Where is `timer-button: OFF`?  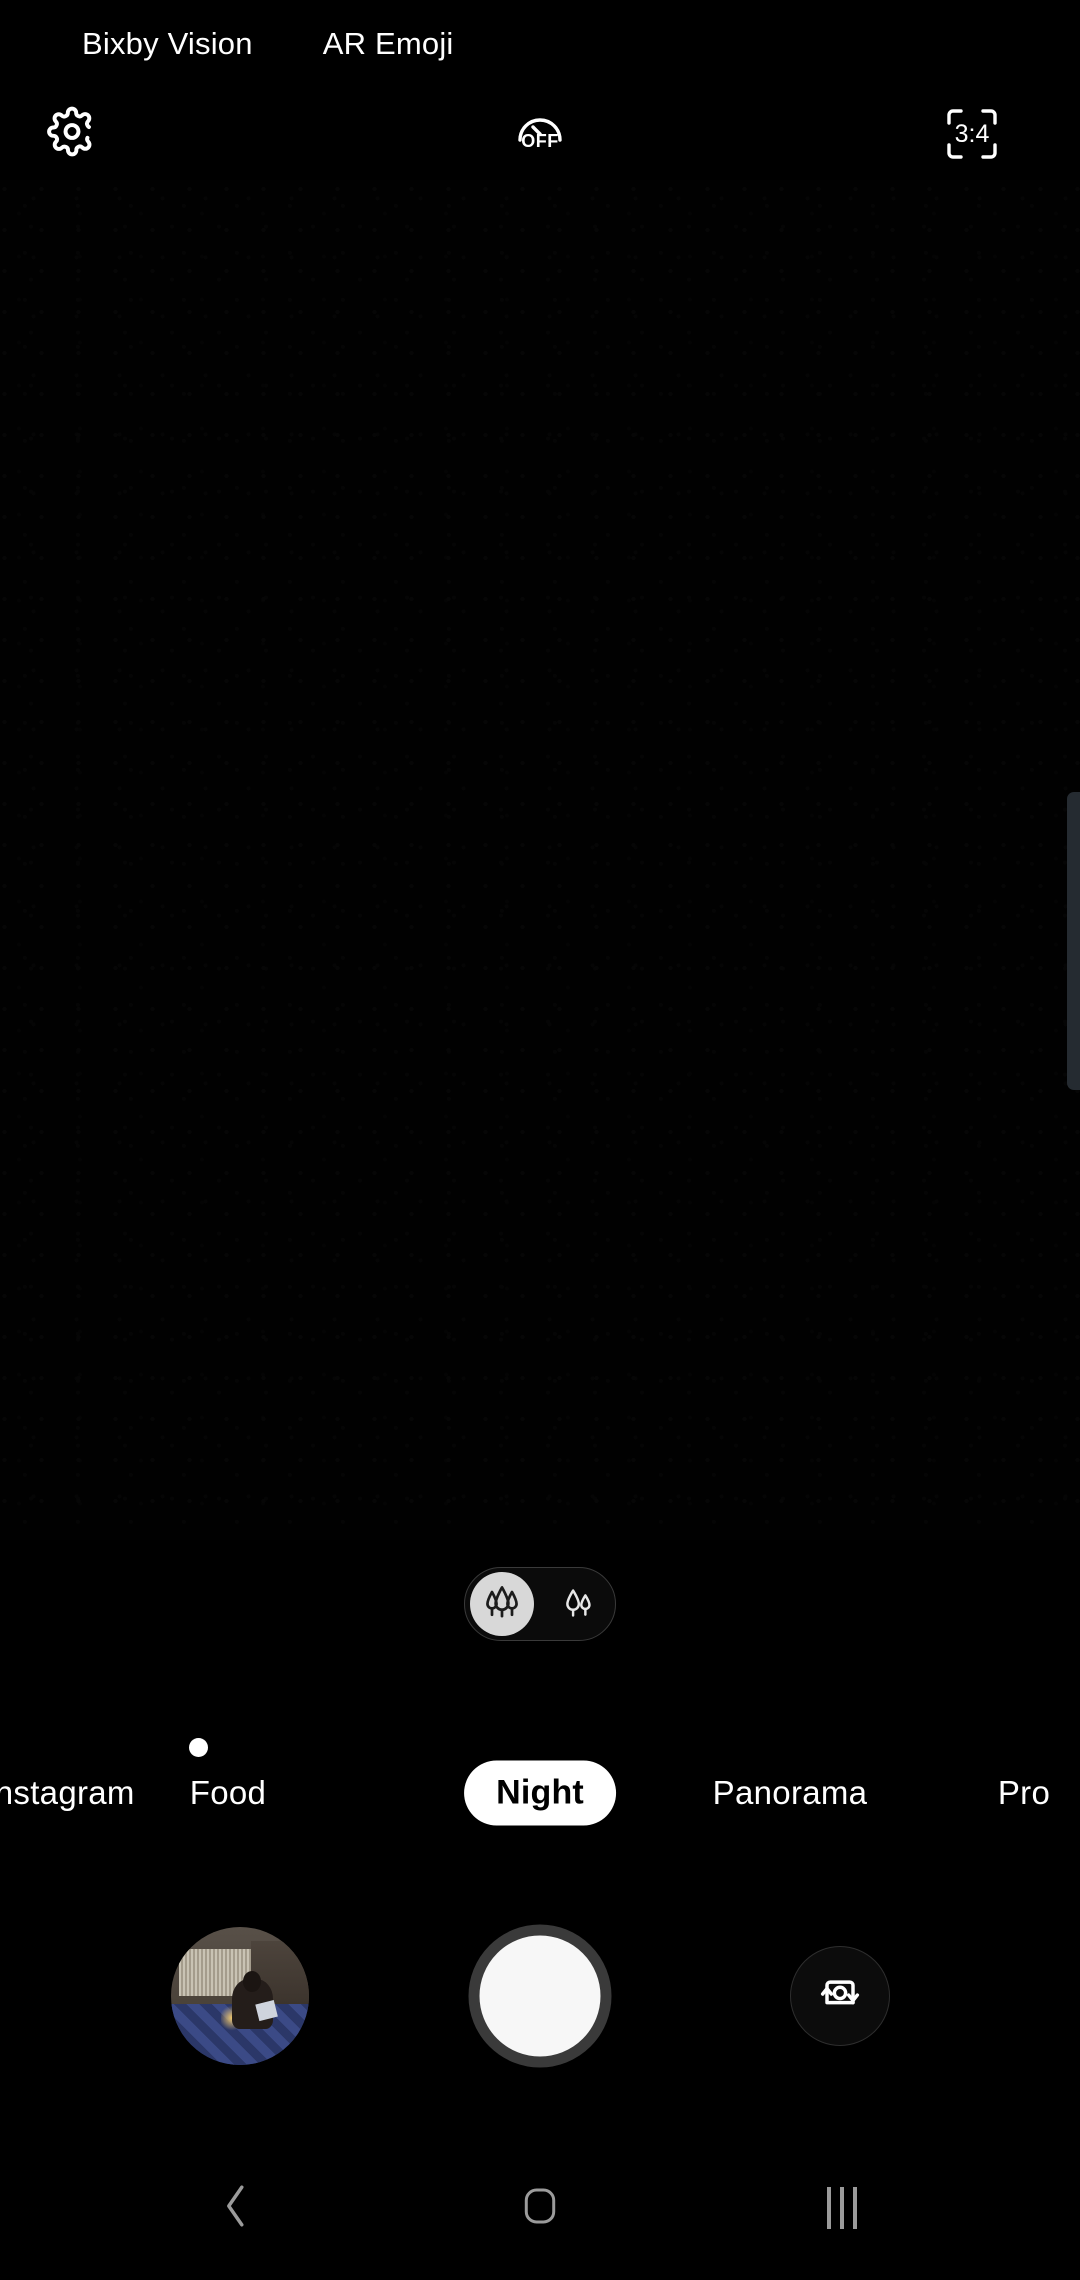 timer-button: OFF is located at coordinates (540, 134).